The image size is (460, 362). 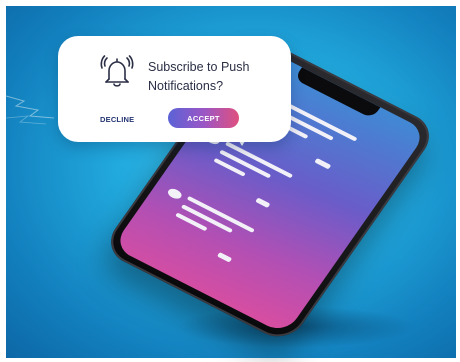 I want to click on popup-title: Subscribe to Push Notifications?, so click(x=199, y=76).